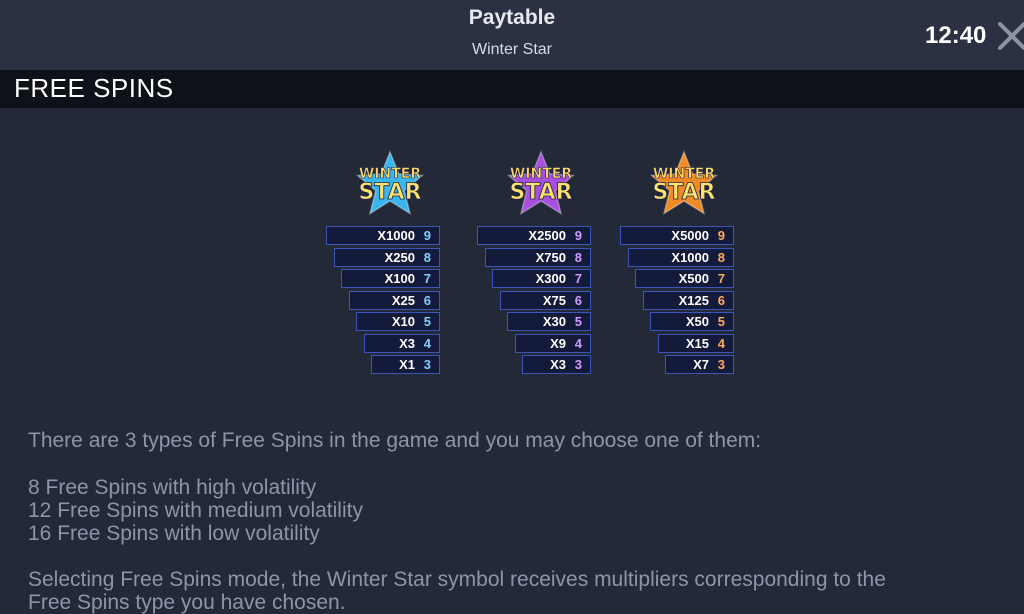 This screenshot has height=614, width=1024. I want to click on pay-row: X3 4, so click(401, 343).